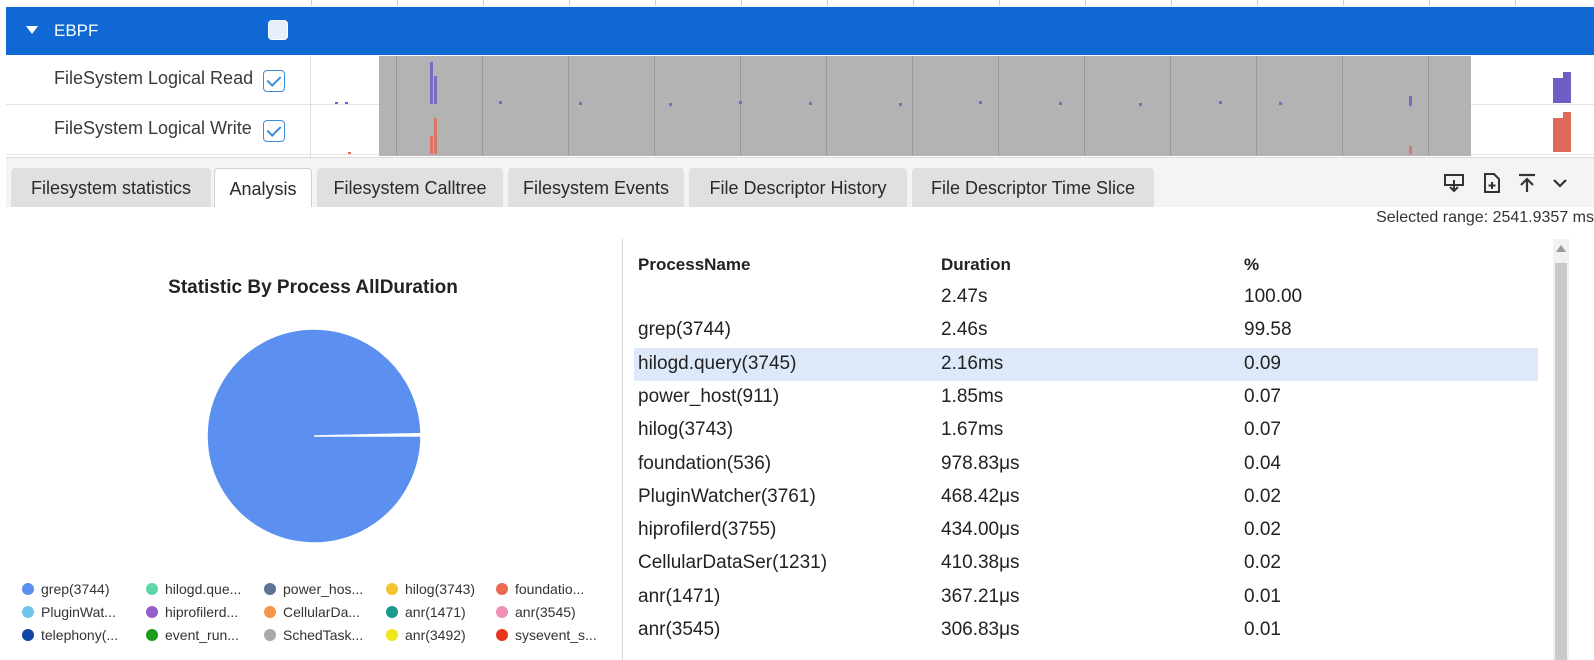 The width and height of the screenshot is (1594, 660). Describe the element at coordinates (545, 612) in the screenshot. I see `legend-label: anr(3545)` at that location.